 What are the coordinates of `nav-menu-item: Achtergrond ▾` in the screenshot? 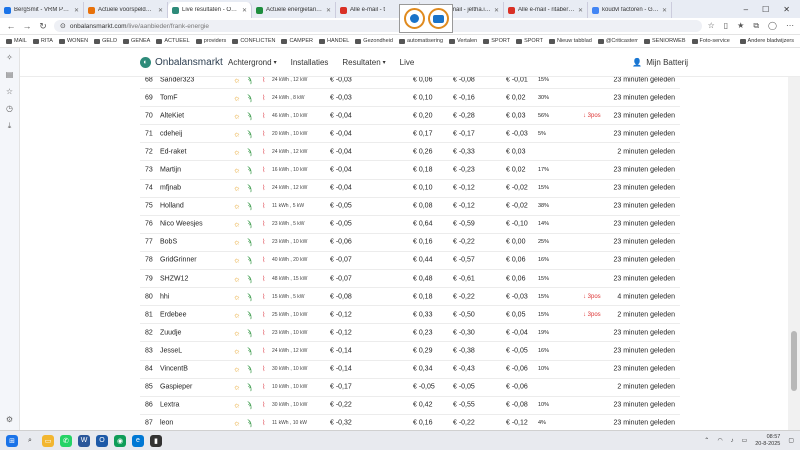 It's located at (252, 62).